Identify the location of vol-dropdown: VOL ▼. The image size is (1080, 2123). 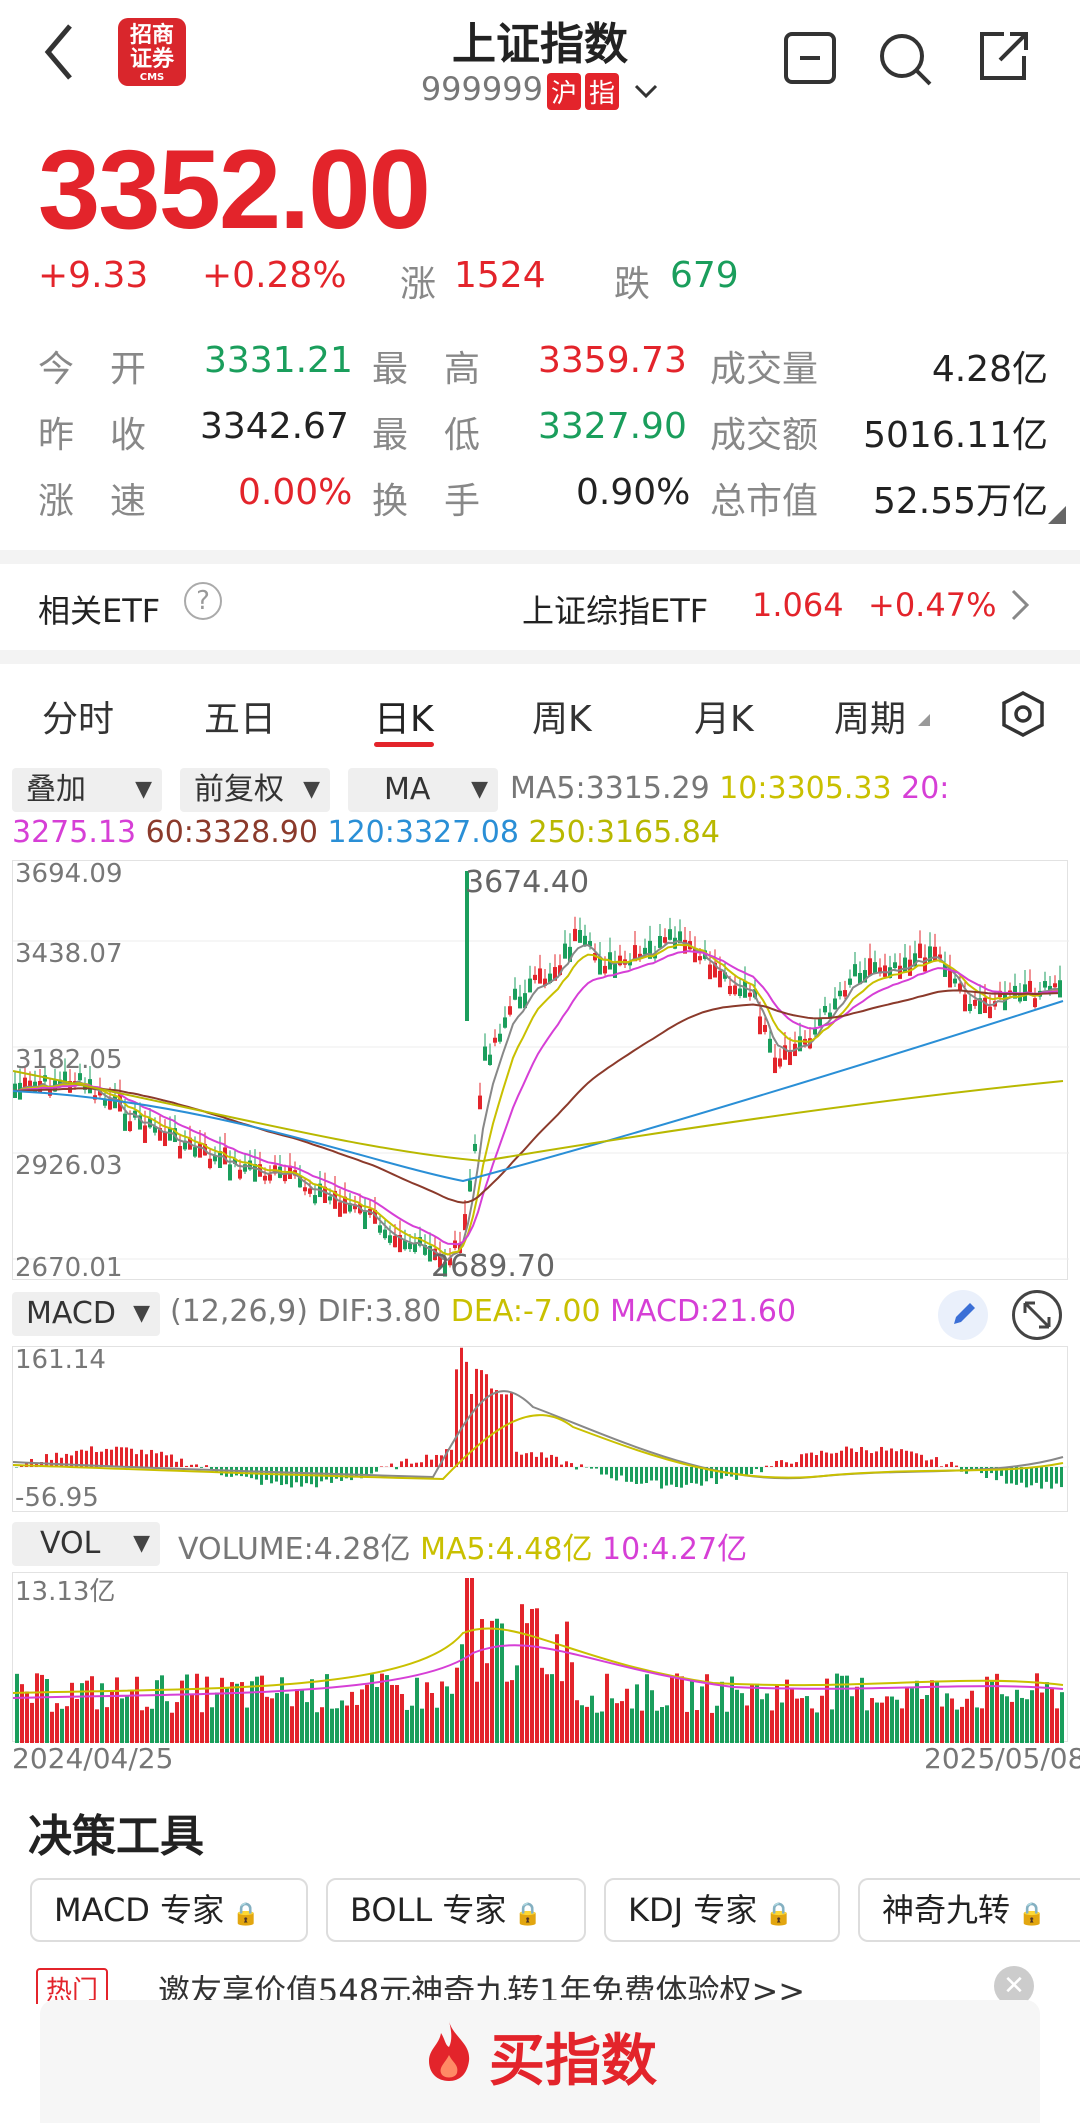
(86, 1544).